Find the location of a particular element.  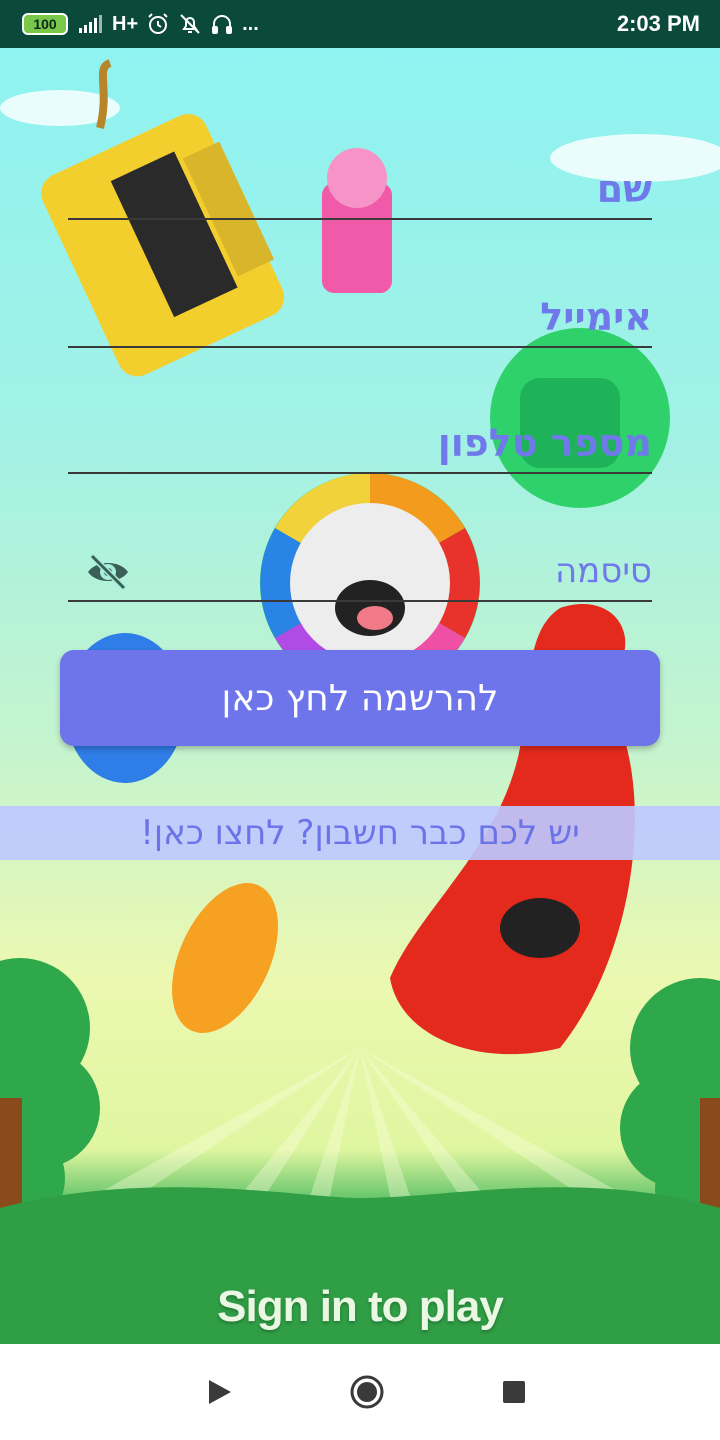

home-icon is located at coordinates (367, 1392).